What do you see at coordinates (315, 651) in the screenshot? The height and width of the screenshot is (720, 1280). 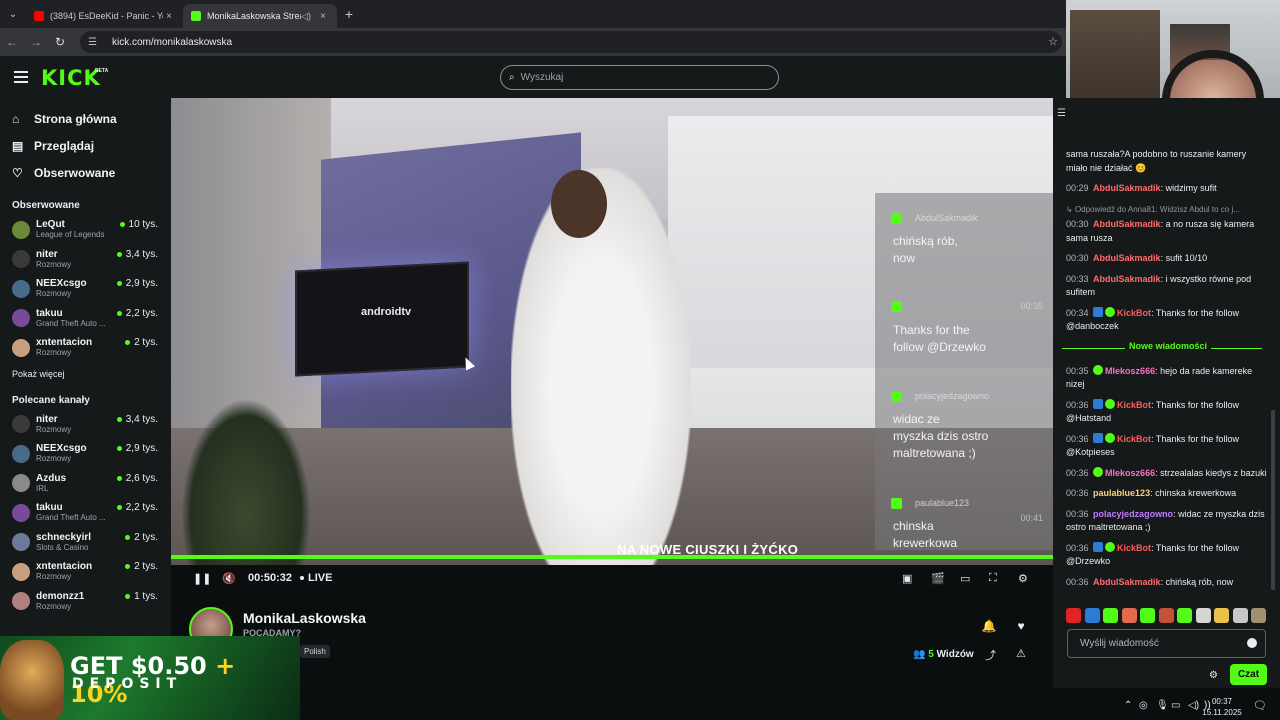 I see `language-tag: Polish` at bounding box center [315, 651].